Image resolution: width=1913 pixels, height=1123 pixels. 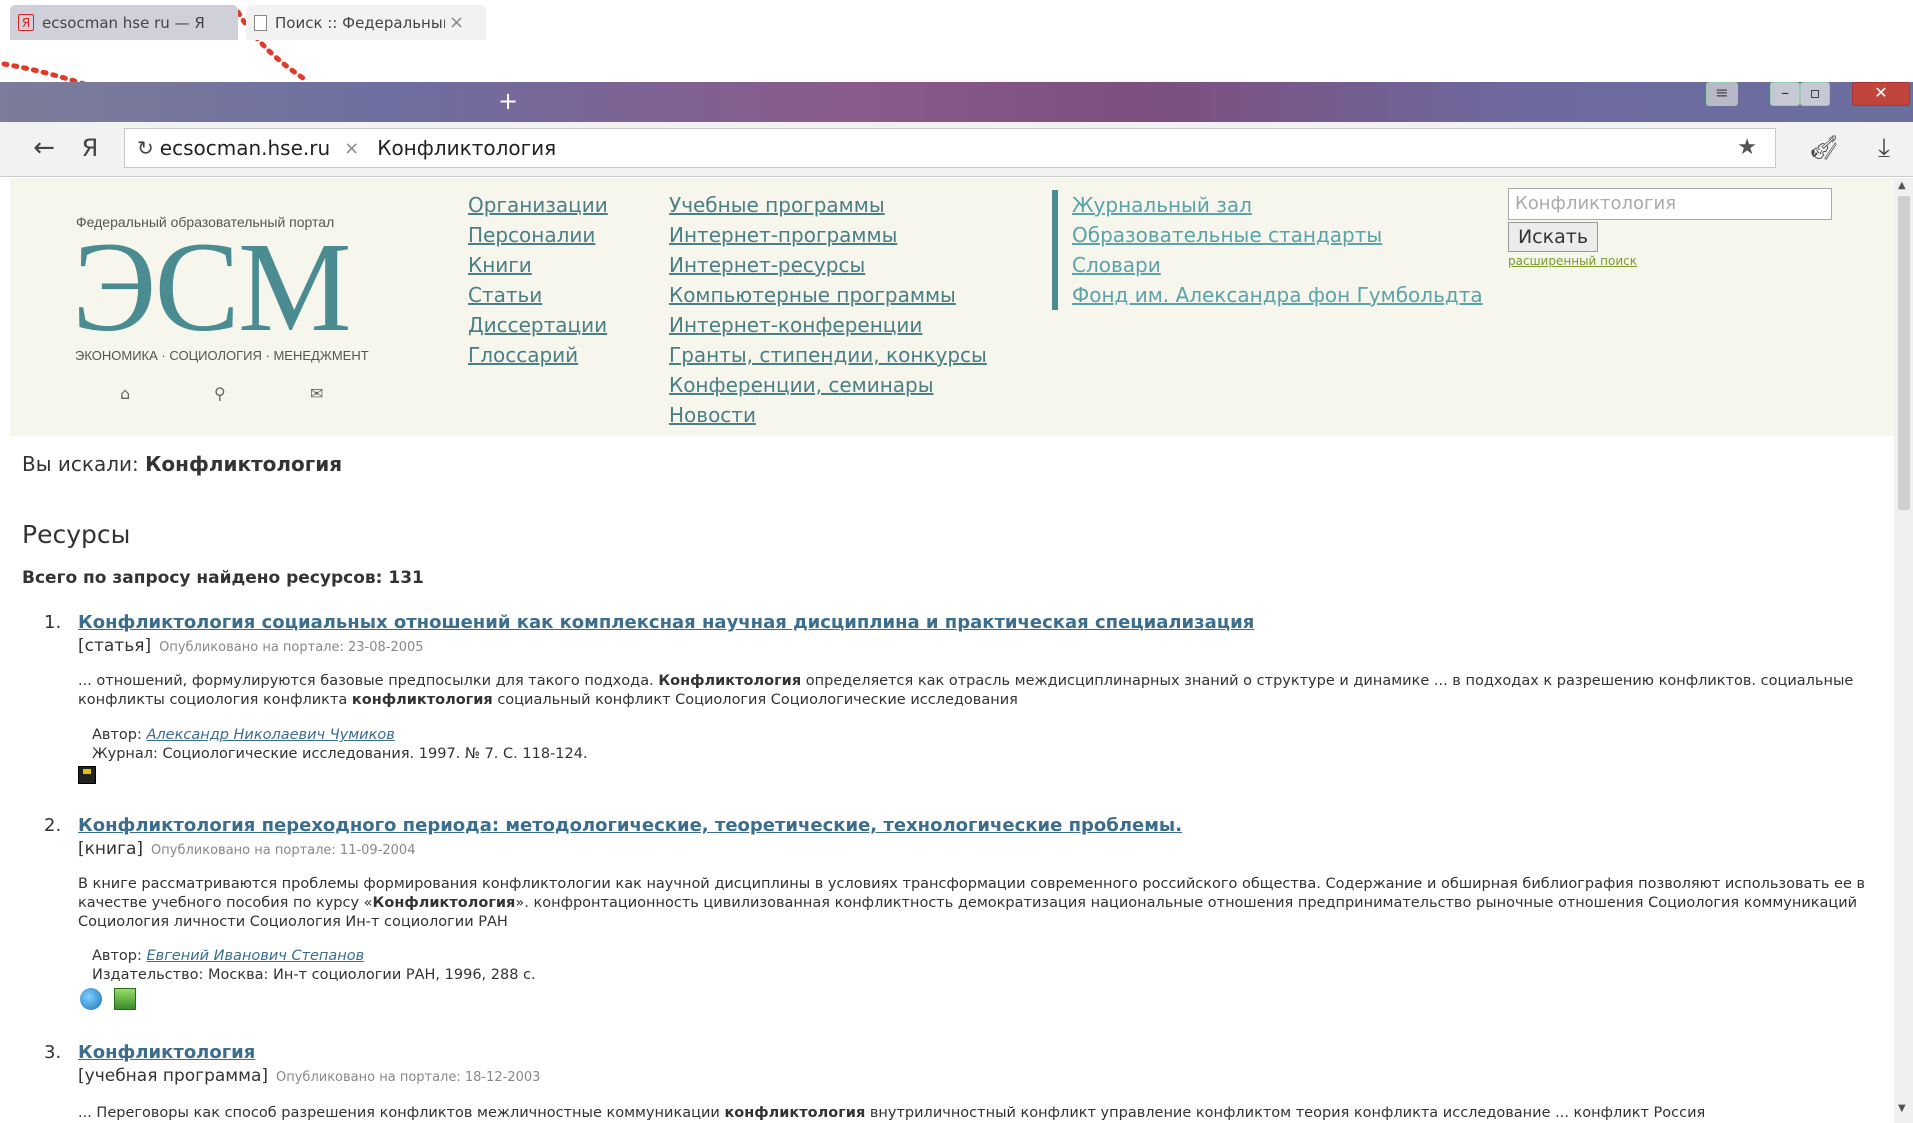 What do you see at coordinates (1824, 148) in the screenshot?
I see `protect-icon: 🎻︎` at bounding box center [1824, 148].